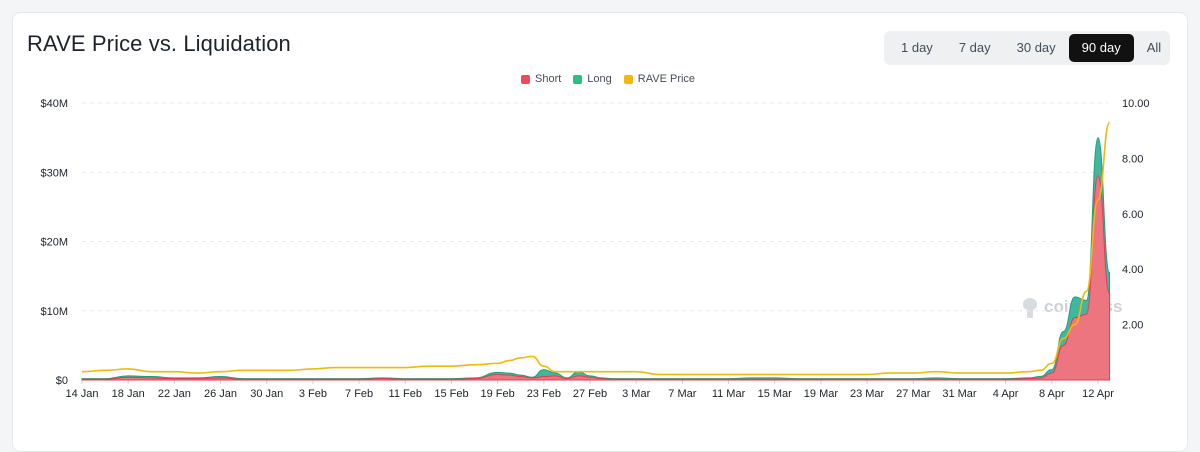  What do you see at coordinates (266, 394) in the screenshot?
I see `x-tick-label: 30 Jan` at bounding box center [266, 394].